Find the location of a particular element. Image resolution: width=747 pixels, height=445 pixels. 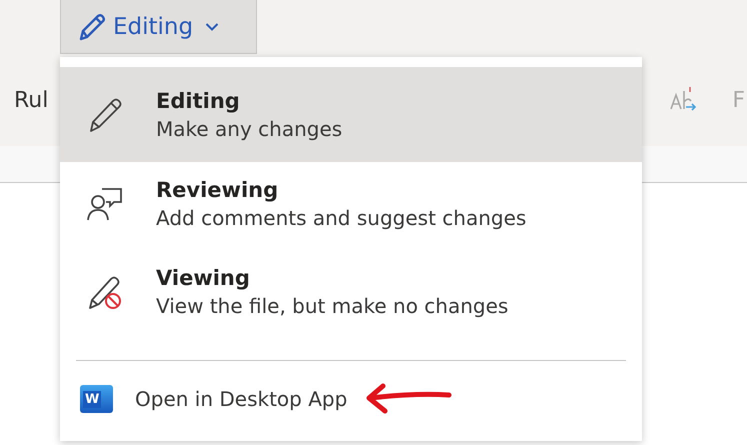

mode-description: Add comments and suggest changes is located at coordinates (341, 218).